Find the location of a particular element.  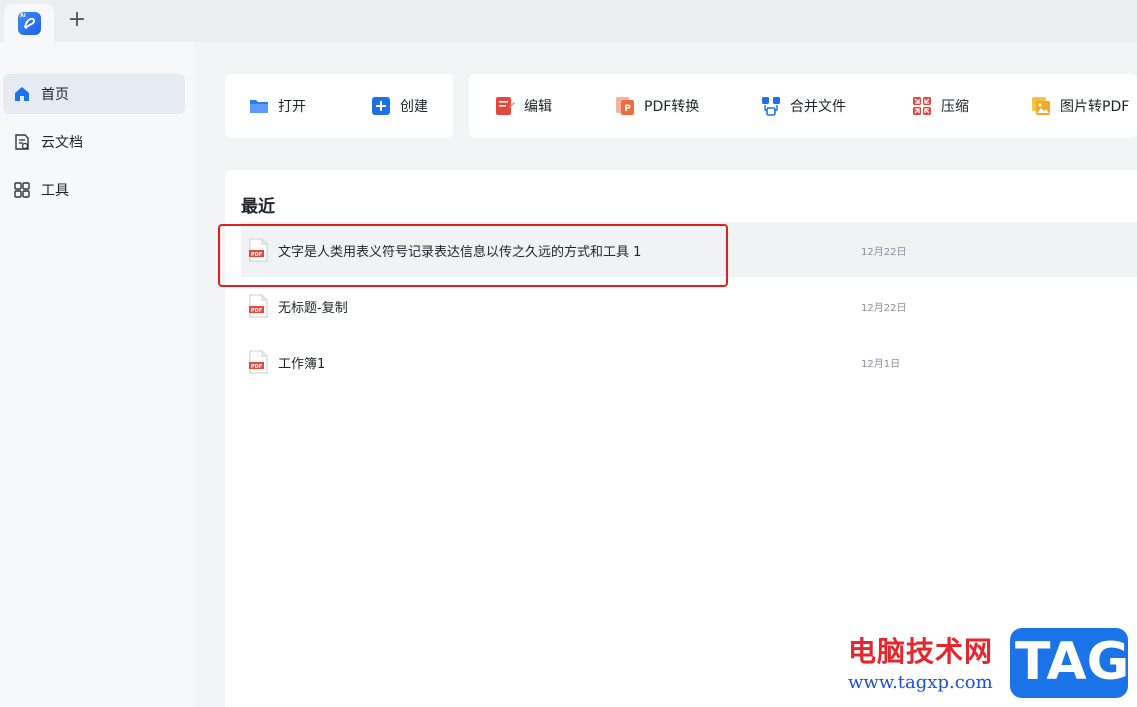

file-row: PDF 工作簿1 12月1日 is located at coordinates (689, 361).